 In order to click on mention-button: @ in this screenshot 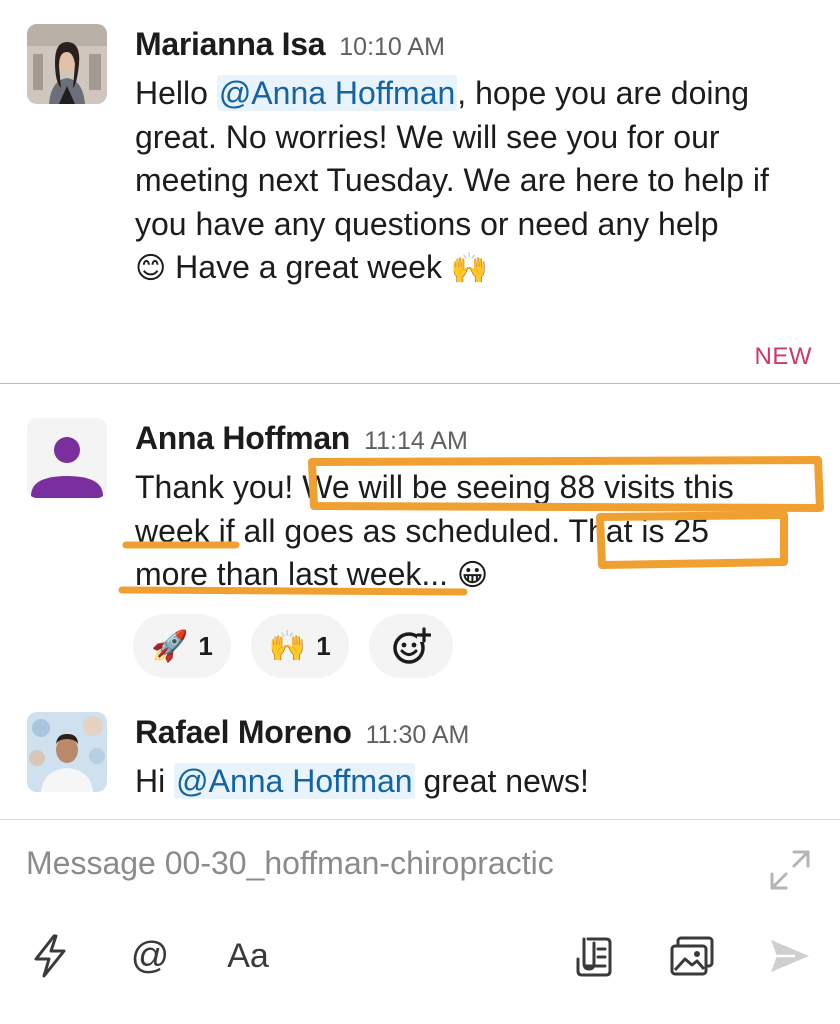, I will do `click(150, 956)`.